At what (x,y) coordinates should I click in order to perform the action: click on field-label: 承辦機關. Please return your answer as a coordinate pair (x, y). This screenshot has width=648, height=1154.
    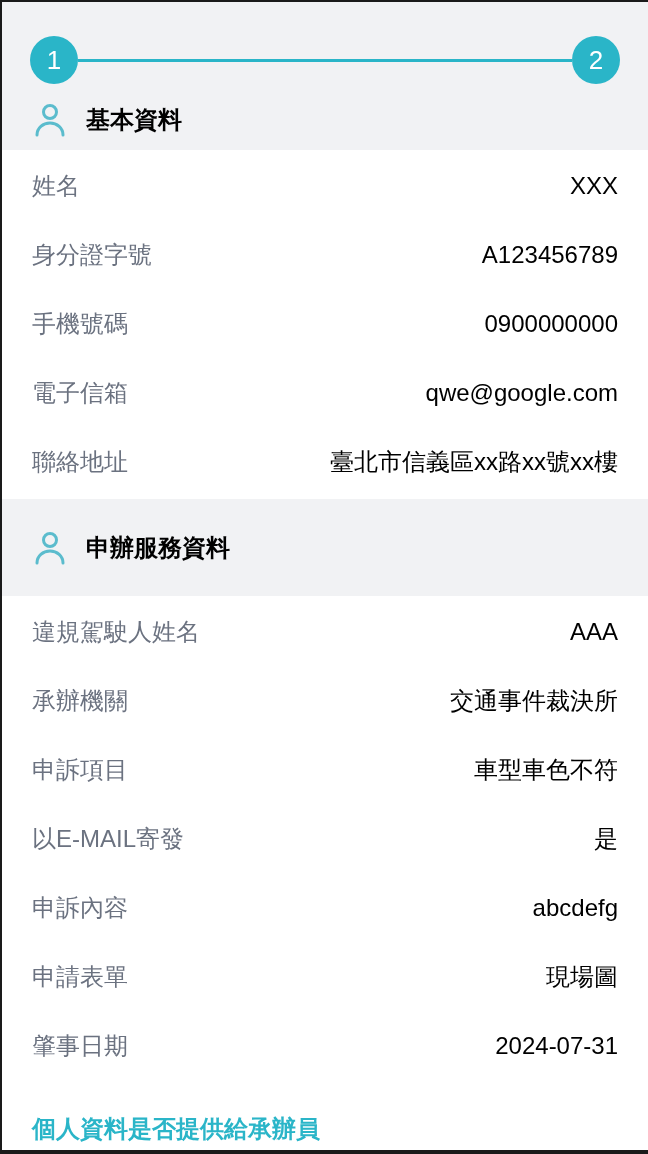
    Looking at the image, I should click on (80, 700).